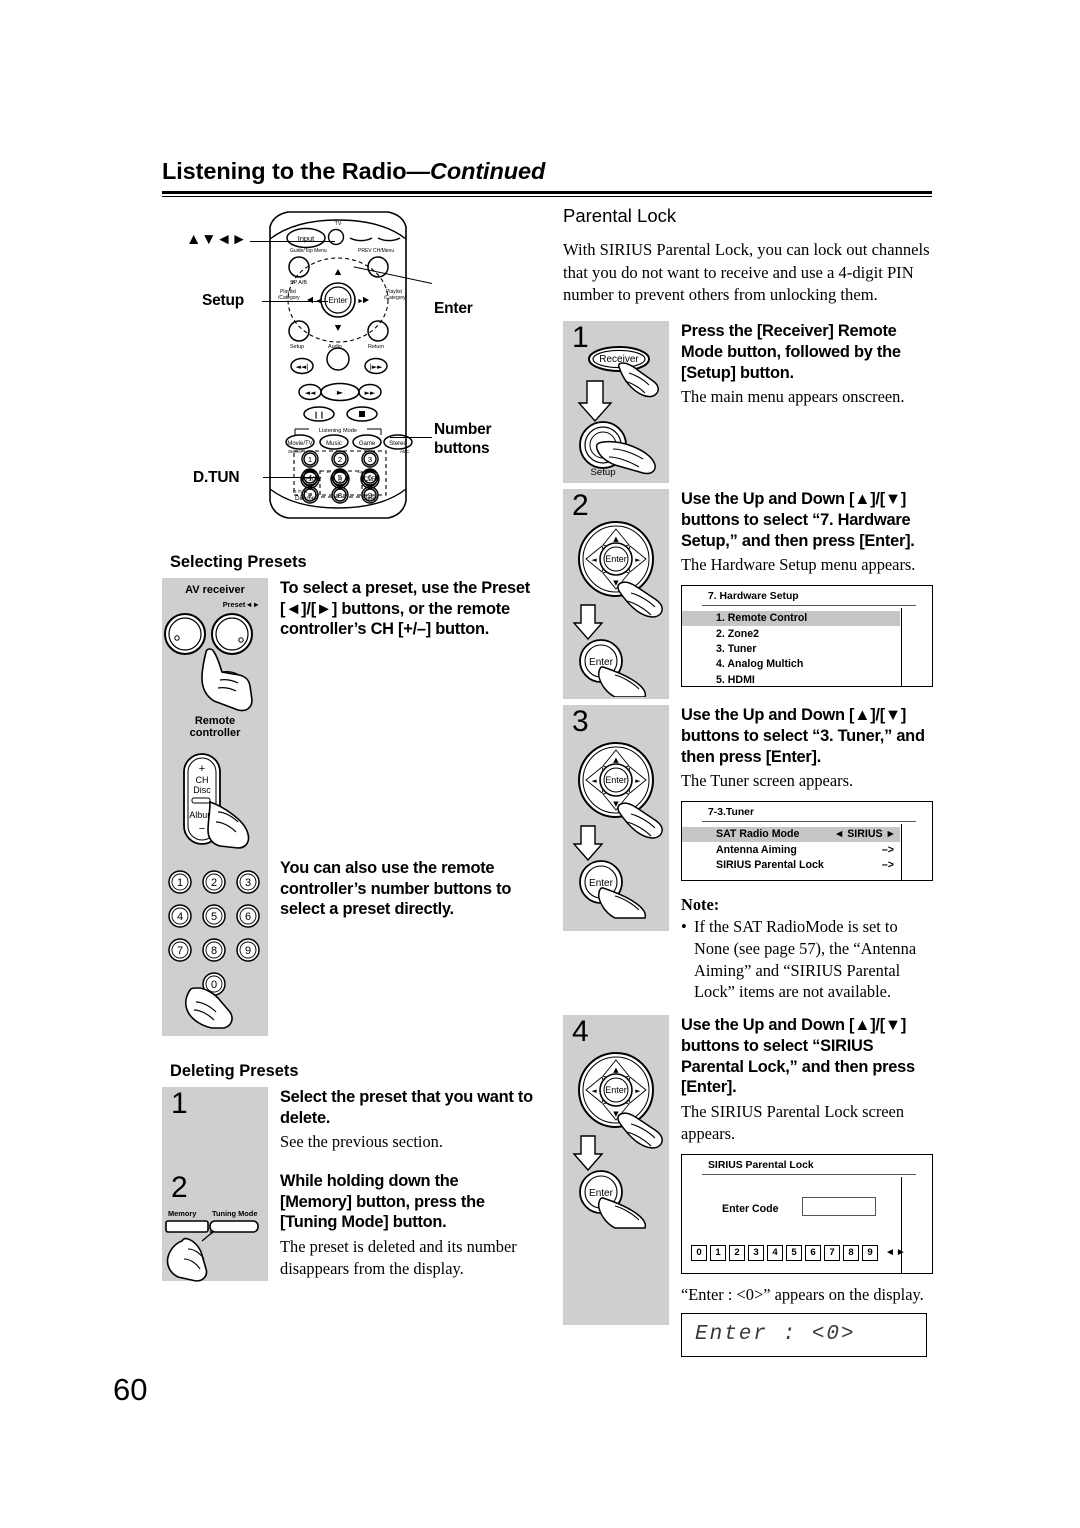 Image resolution: width=1080 pixels, height=1528 pixels. What do you see at coordinates (297, 347) in the screenshot?
I see `svg-text: Setup` at bounding box center [297, 347].